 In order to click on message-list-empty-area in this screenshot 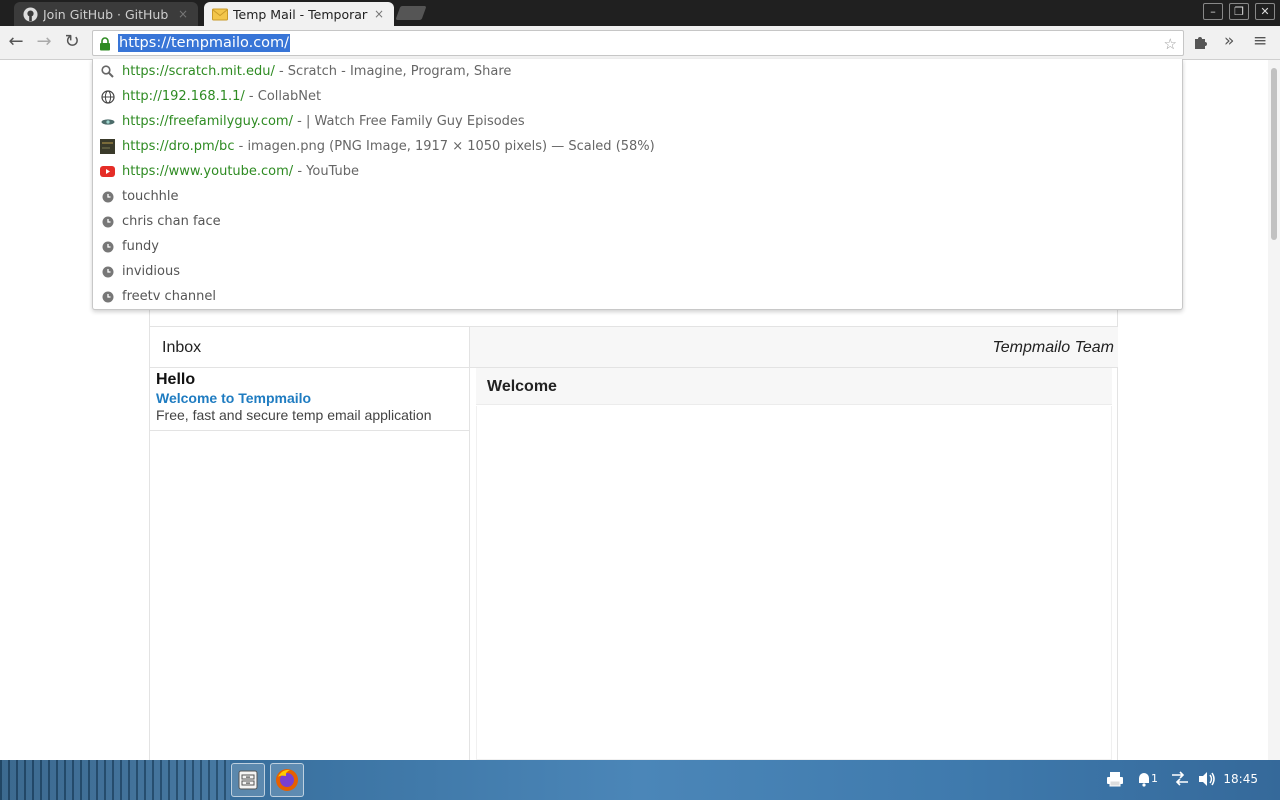, I will do `click(310, 595)`.